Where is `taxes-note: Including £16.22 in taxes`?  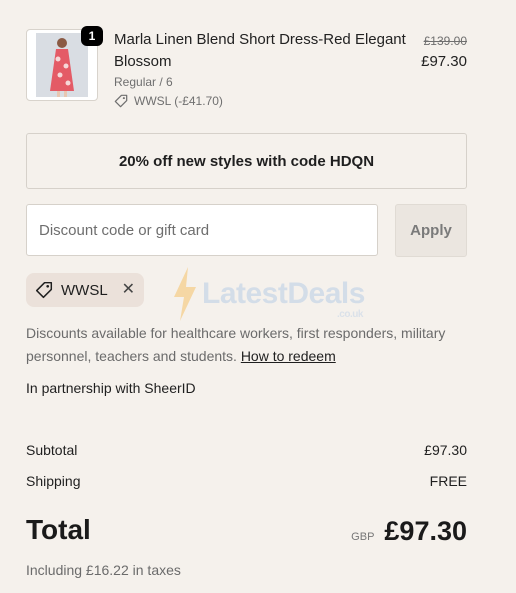 taxes-note: Including £16.22 in taxes is located at coordinates (103, 570).